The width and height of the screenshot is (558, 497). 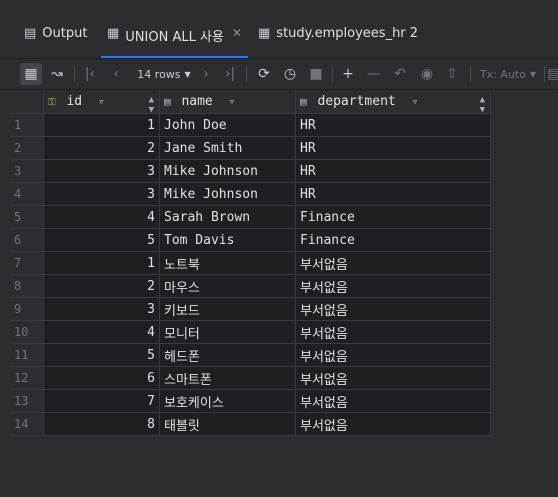 I want to click on refresh-icon: ⟳, so click(x=264, y=74).